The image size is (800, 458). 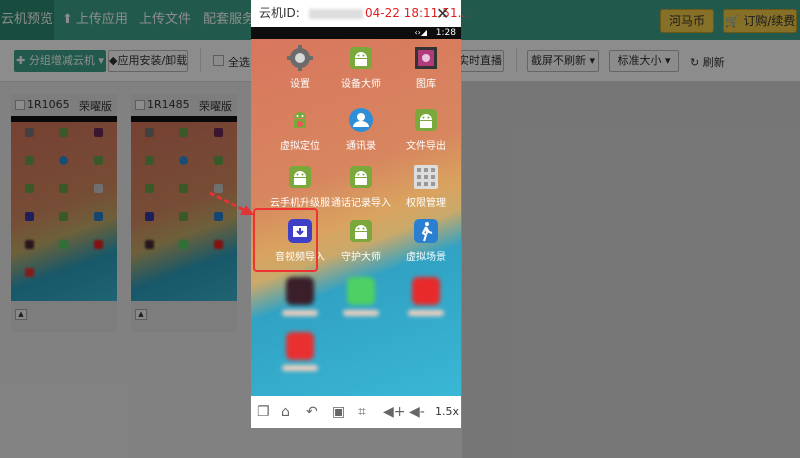 What do you see at coordinates (644, 61) in the screenshot?
I see `size-dropdown: 标准大小 ▾` at bounding box center [644, 61].